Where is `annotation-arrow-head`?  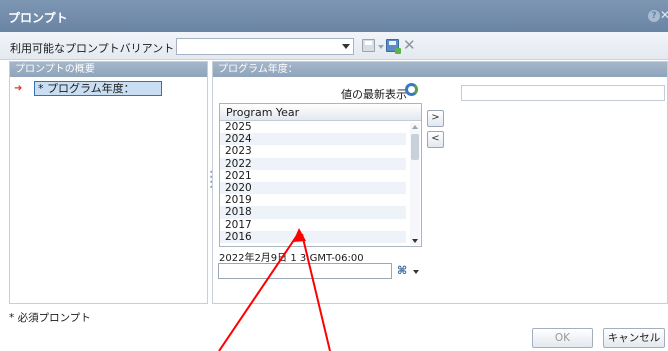 annotation-arrow-head is located at coordinates (299, 235).